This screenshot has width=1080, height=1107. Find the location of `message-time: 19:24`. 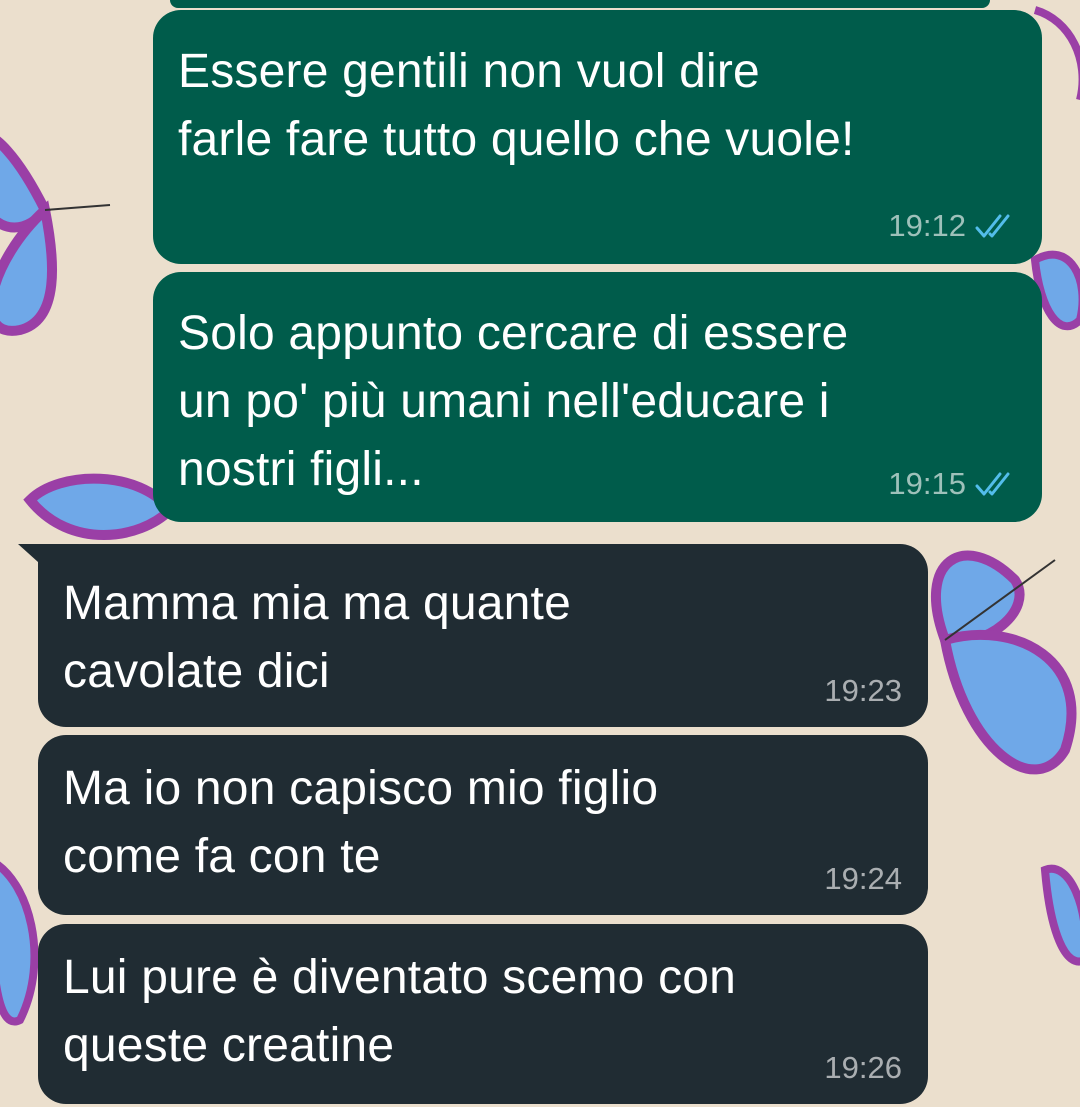

message-time: 19:24 is located at coordinates (863, 878).